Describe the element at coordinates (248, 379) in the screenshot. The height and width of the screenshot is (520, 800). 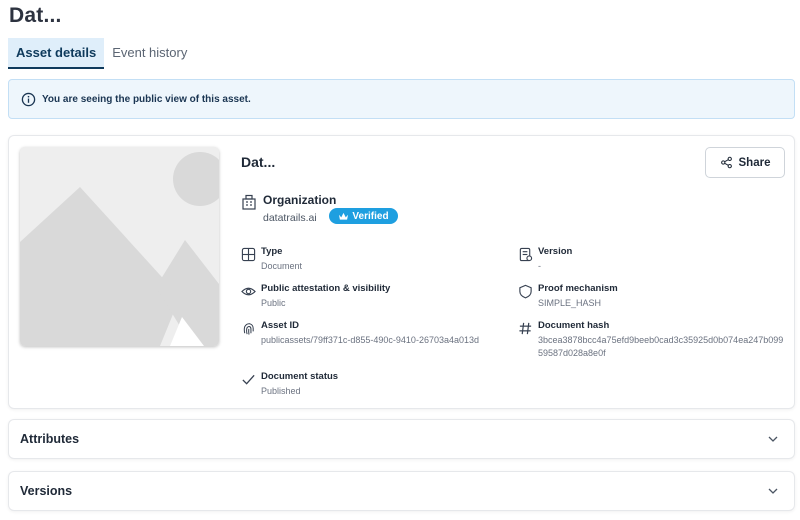
I see `check-icon` at that location.